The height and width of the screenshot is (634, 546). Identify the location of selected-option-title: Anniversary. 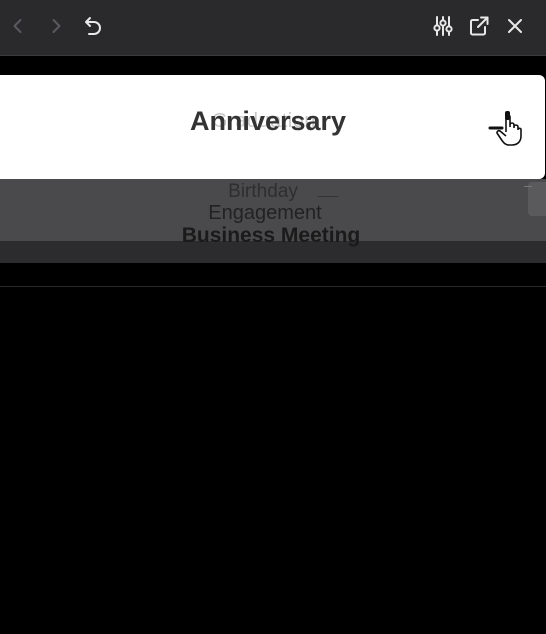
(268, 121).